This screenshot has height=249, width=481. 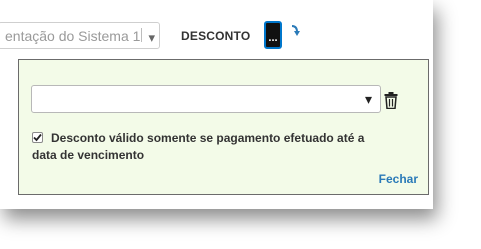 What do you see at coordinates (216, 36) in the screenshot?
I see `discount-label: DESCONTO` at bounding box center [216, 36].